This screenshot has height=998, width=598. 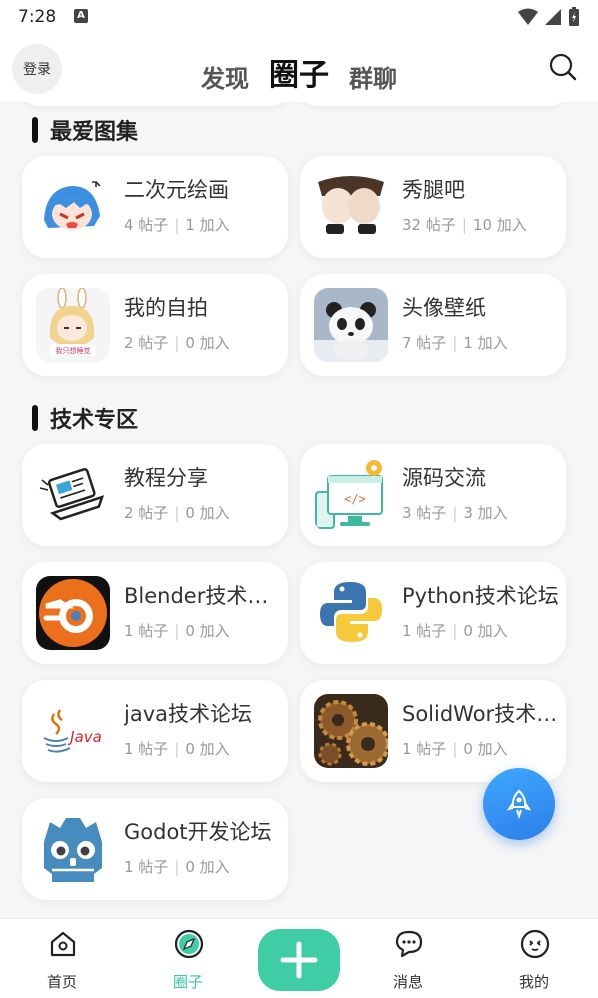 I want to click on profile-icon, so click(x=535, y=944).